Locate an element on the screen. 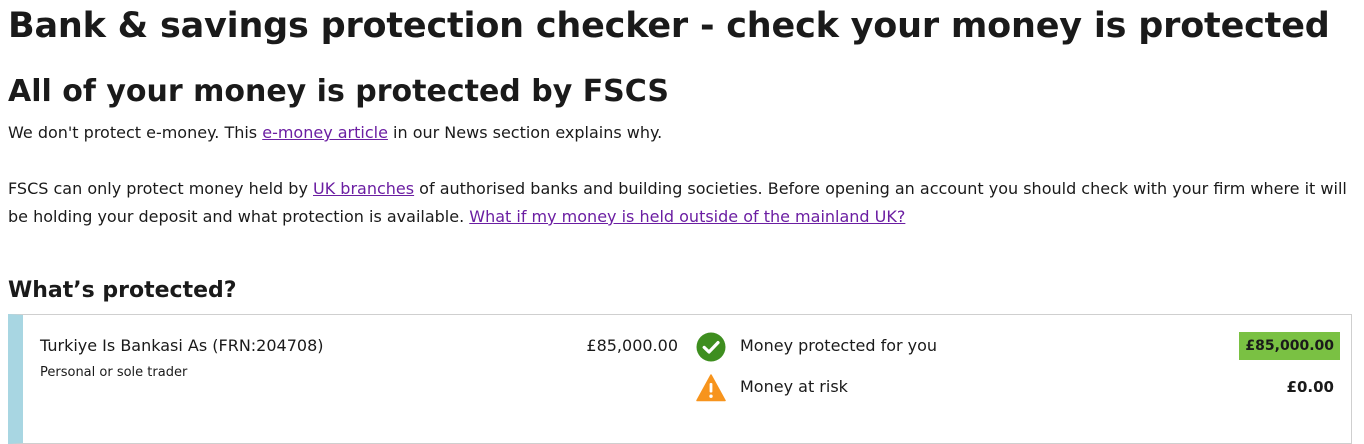 The width and height of the screenshot is (1364, 444). money-at-risk-label: Money at risk is located at coordinates (794, 386).